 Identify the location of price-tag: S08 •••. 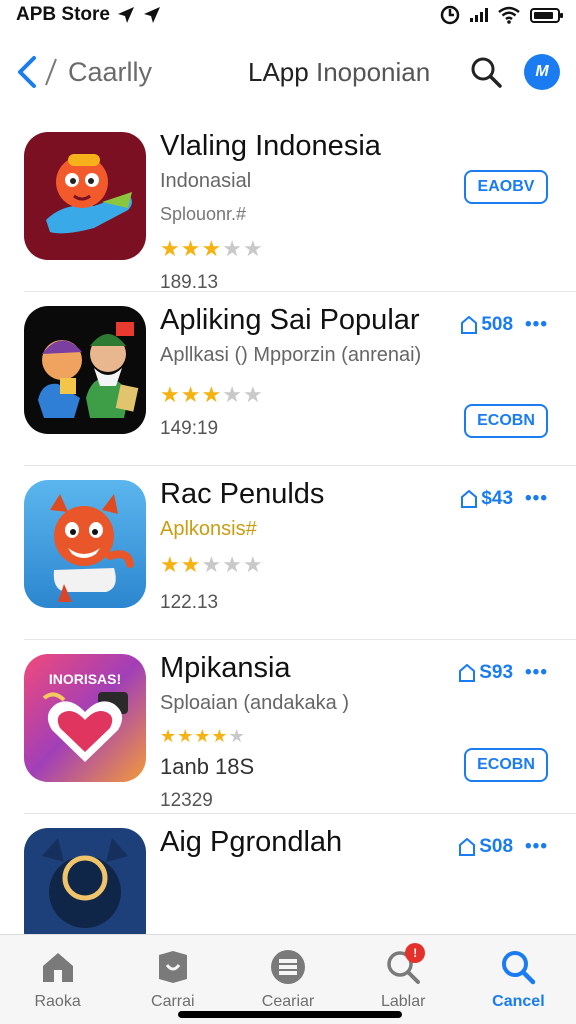
(503, 847).